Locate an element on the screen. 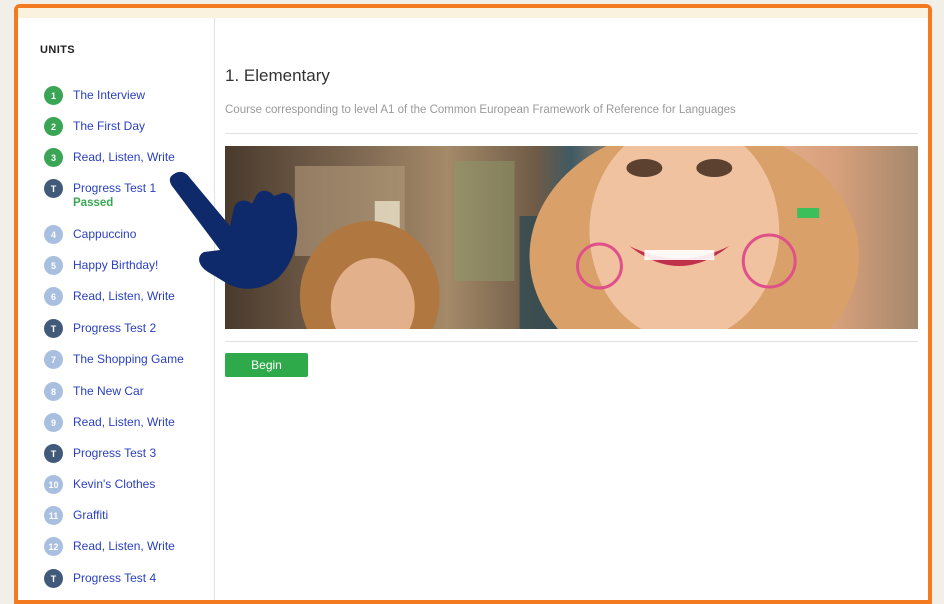 Image resolution: width=944 pixels, height=604 pixels. unit-text: The New Car is located at coordinates (108, 391).